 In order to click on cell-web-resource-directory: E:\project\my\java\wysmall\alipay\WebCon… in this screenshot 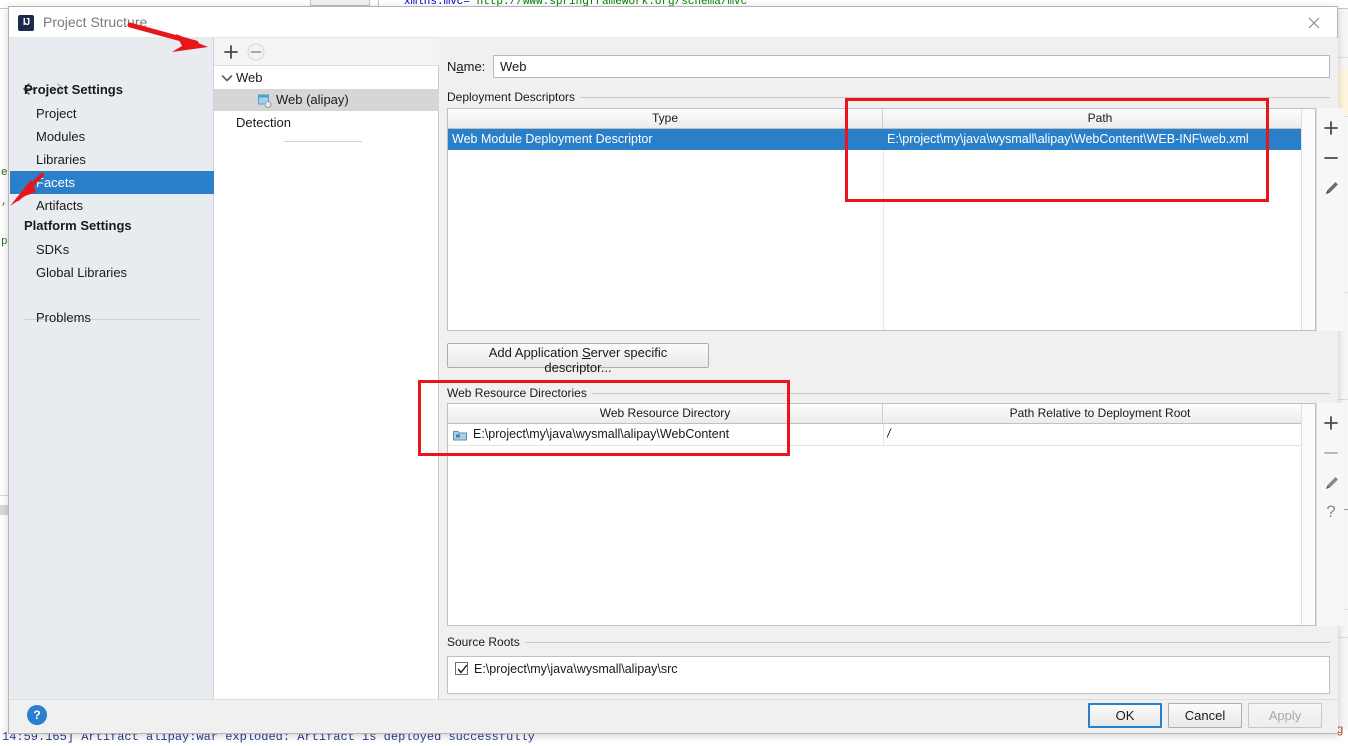, I will do `click(601, 434)`.